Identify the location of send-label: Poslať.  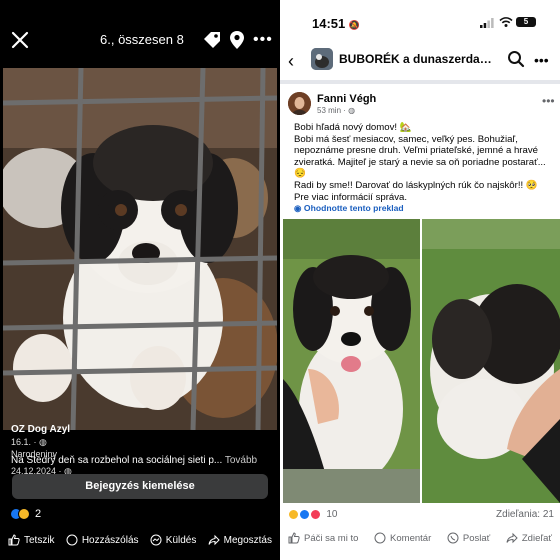
(476, 538).